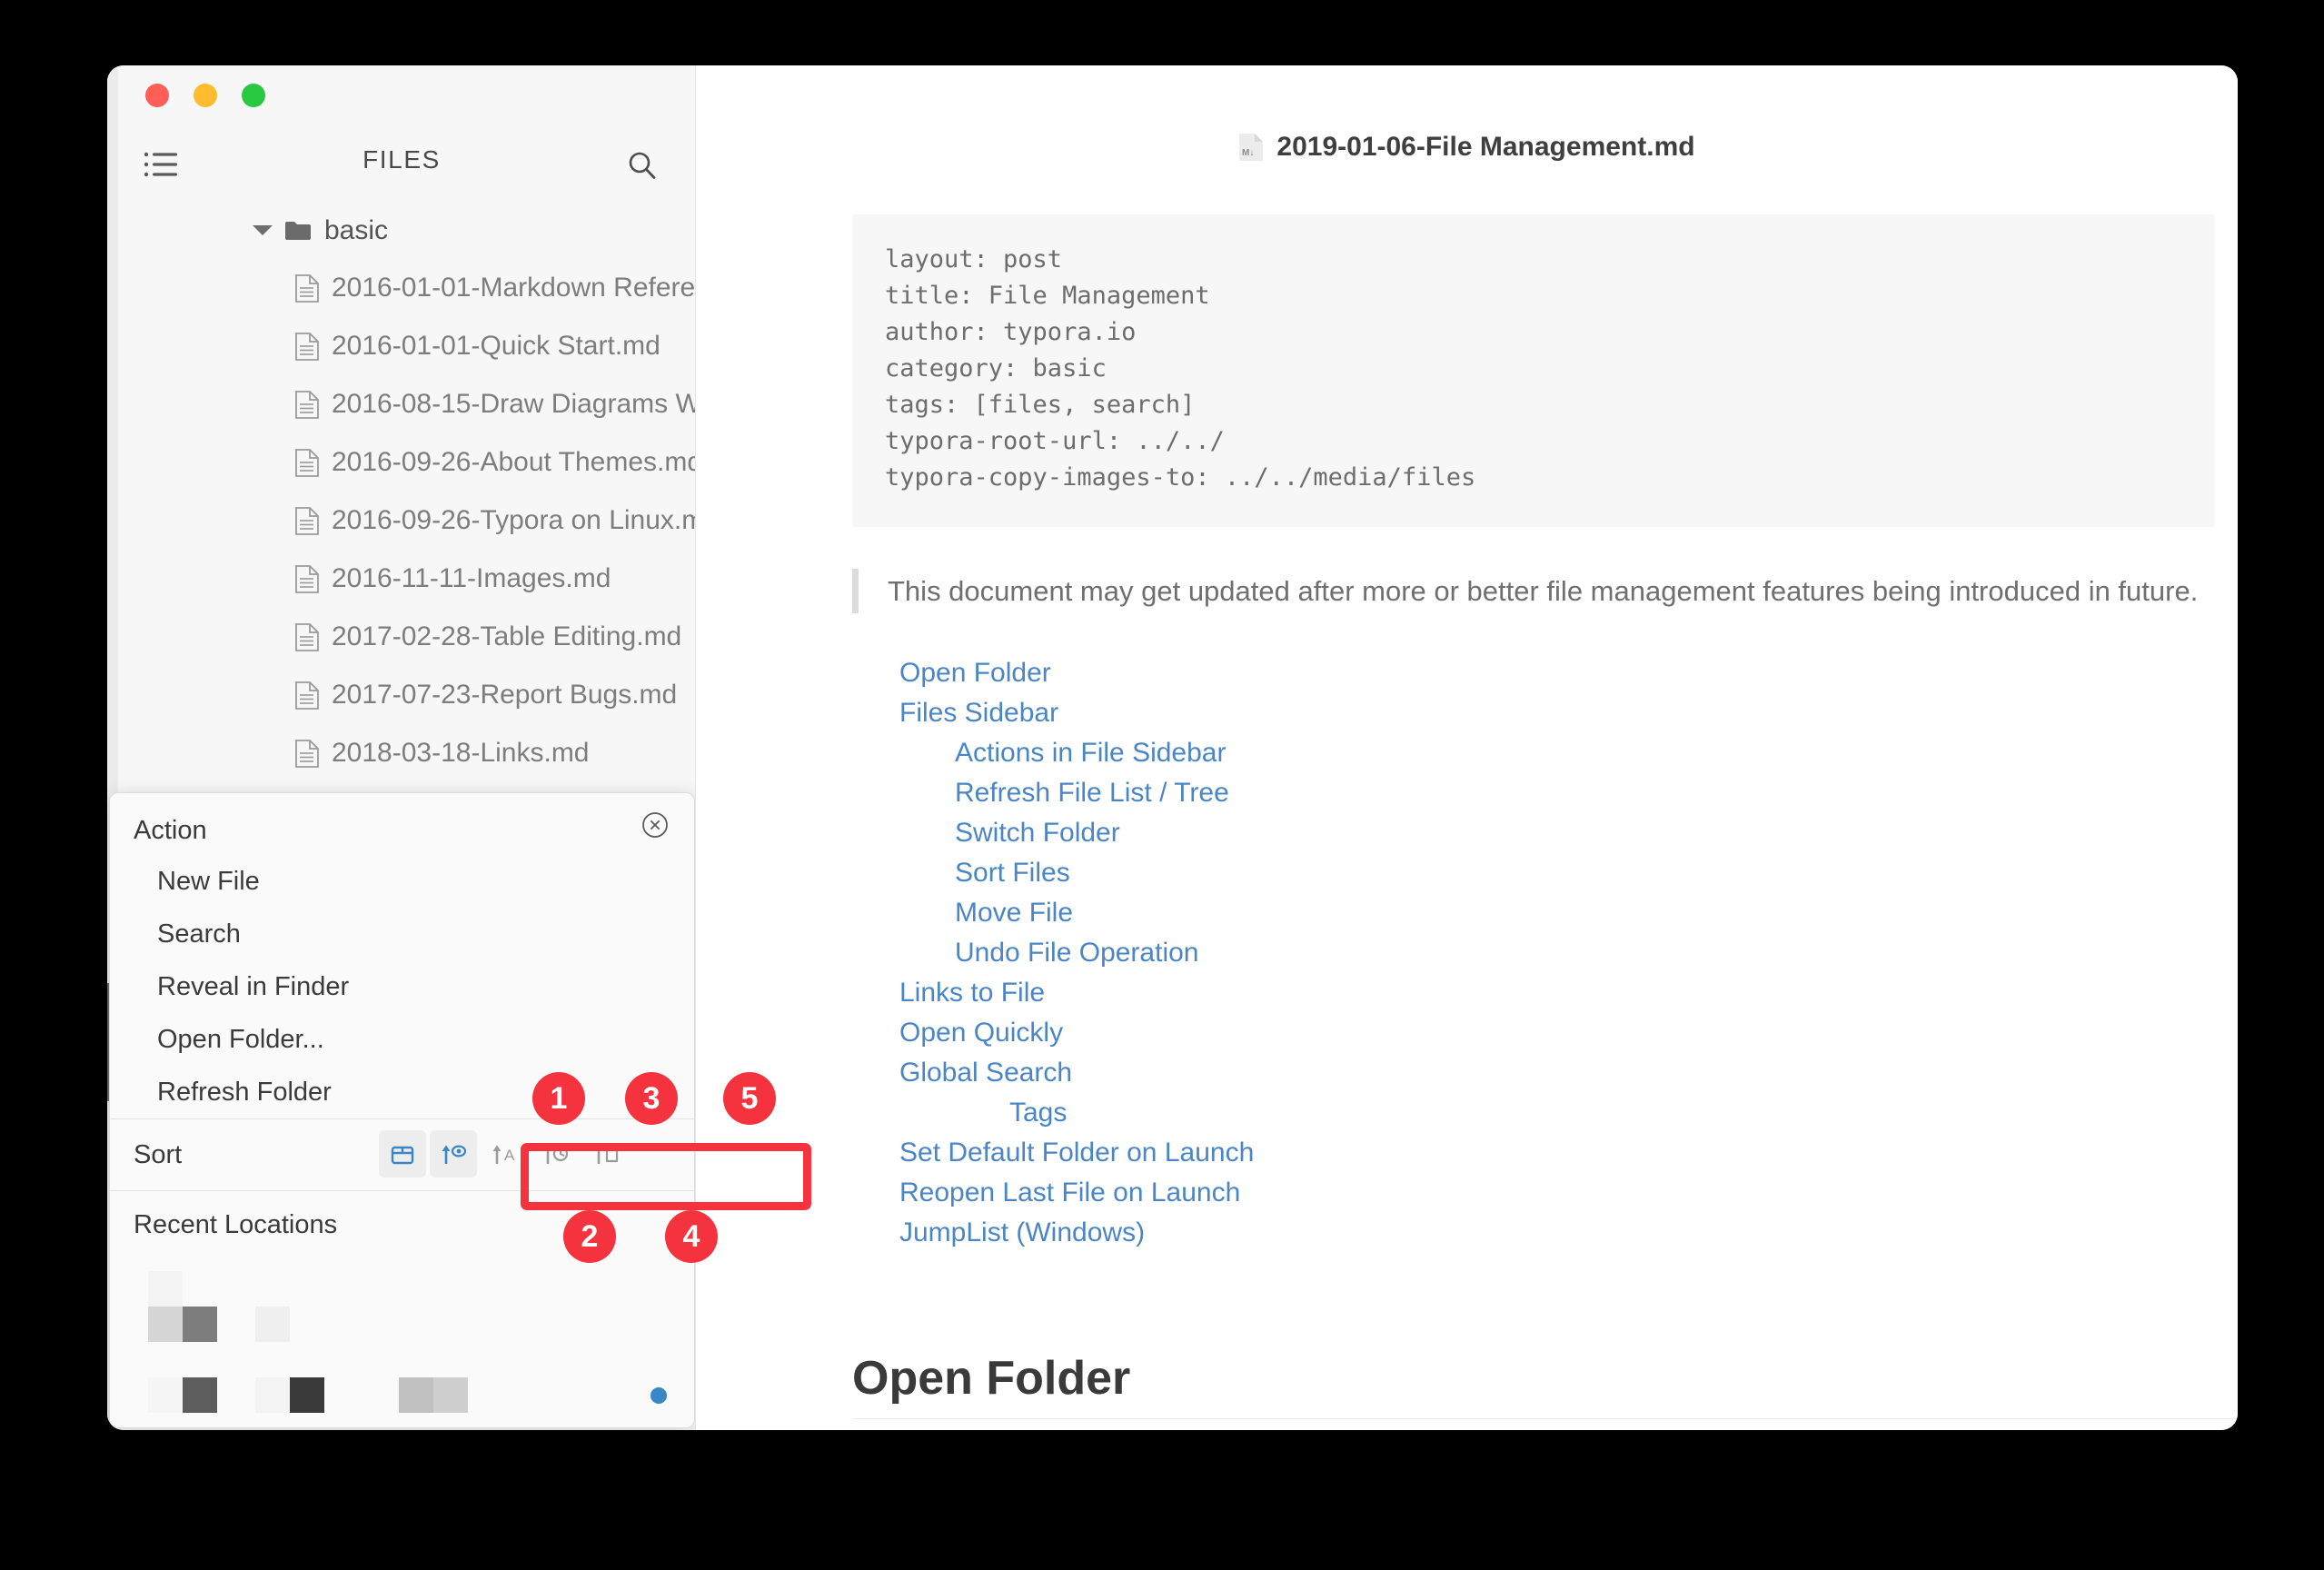 This screenshot has width=2324, height=1570. I want to click on annotation-badge-5: 5, so click(750, 1098).